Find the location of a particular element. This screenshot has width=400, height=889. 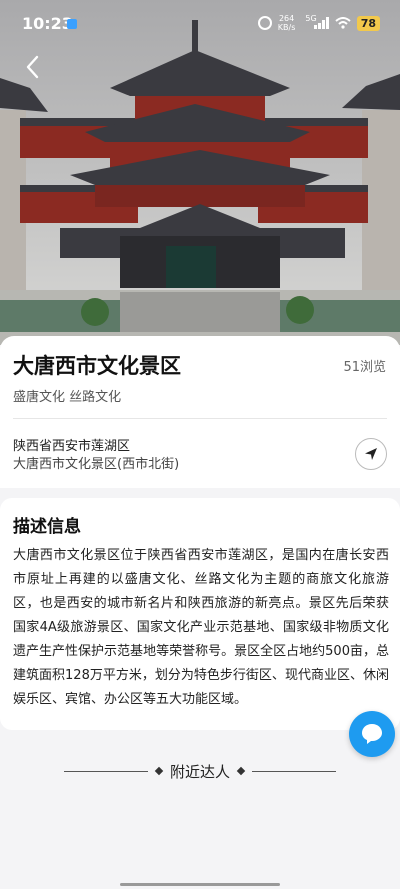

wifi-icon is located at coordinates (343, 23).